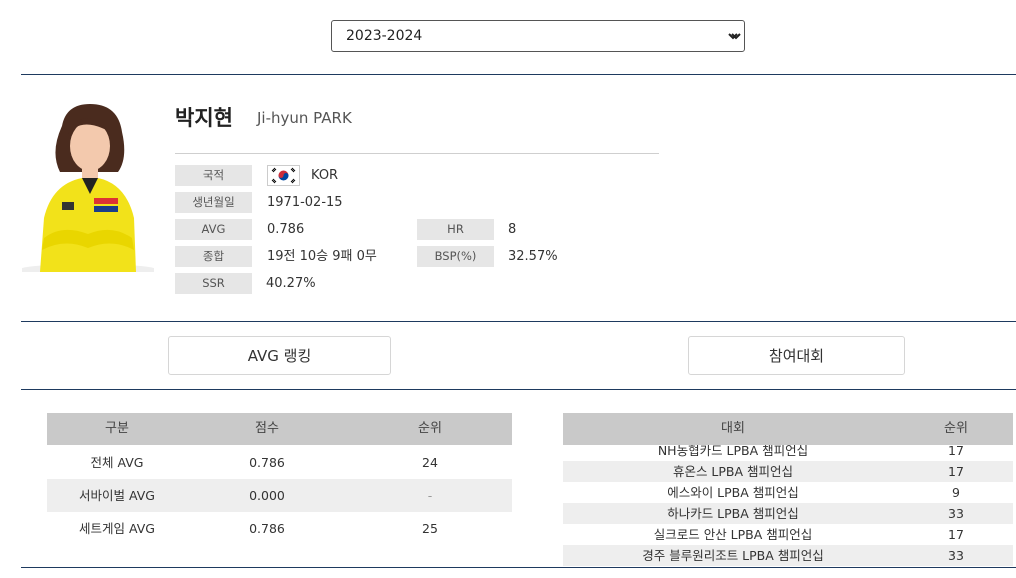 The height and width of the screenshot is (578, 1016). What do you see at coordinates (117, 428) in the screenshot?
I see `column-header: 구분` at bounding box center [117, 428].